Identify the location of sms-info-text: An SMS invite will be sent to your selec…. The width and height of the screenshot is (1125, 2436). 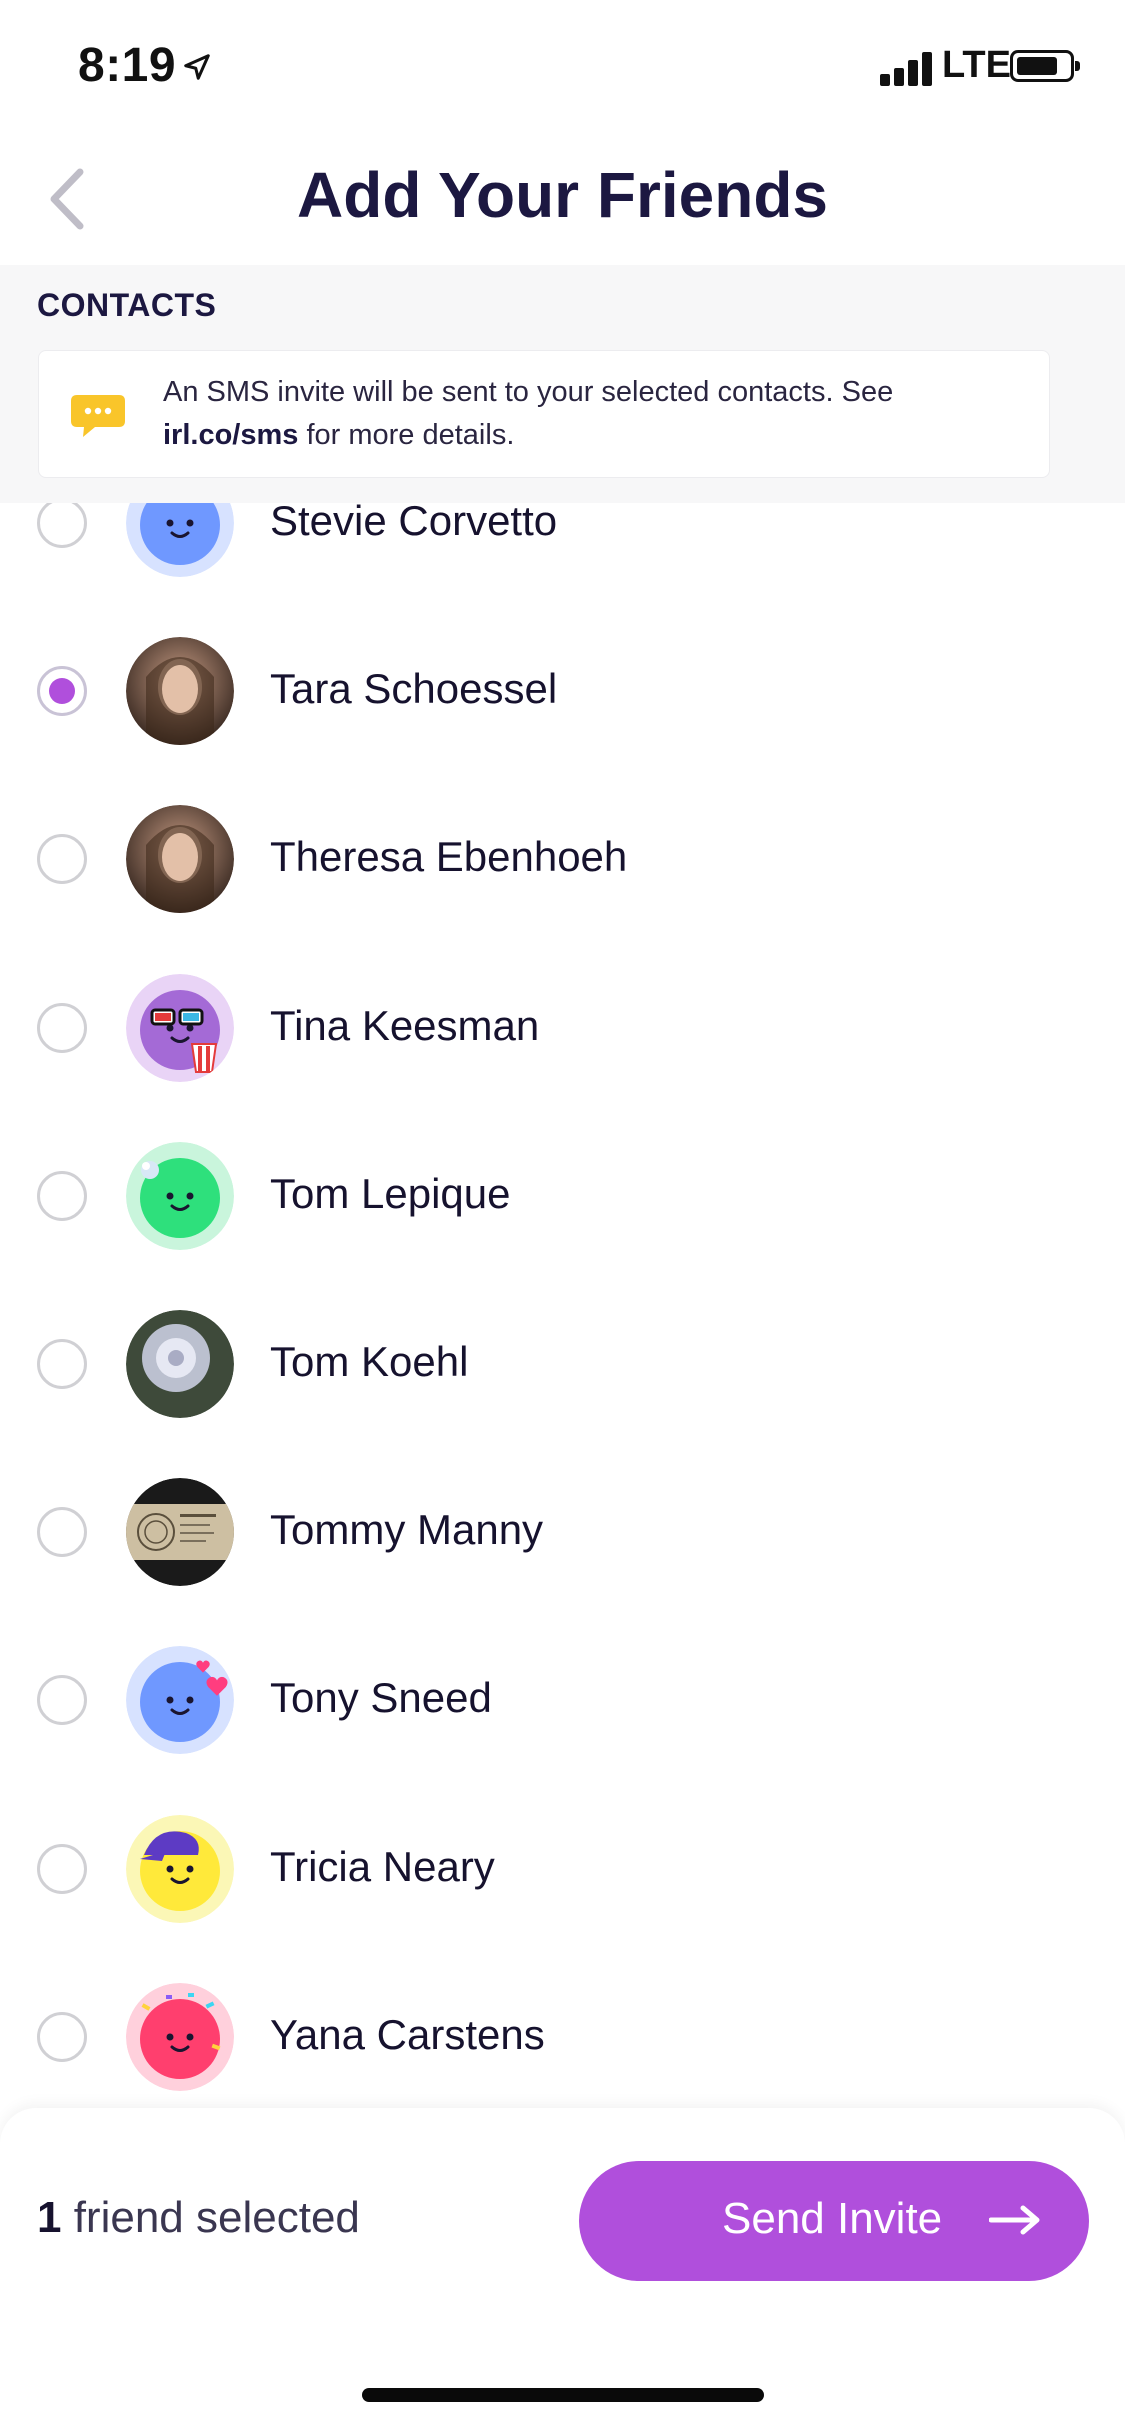
(593, 414).